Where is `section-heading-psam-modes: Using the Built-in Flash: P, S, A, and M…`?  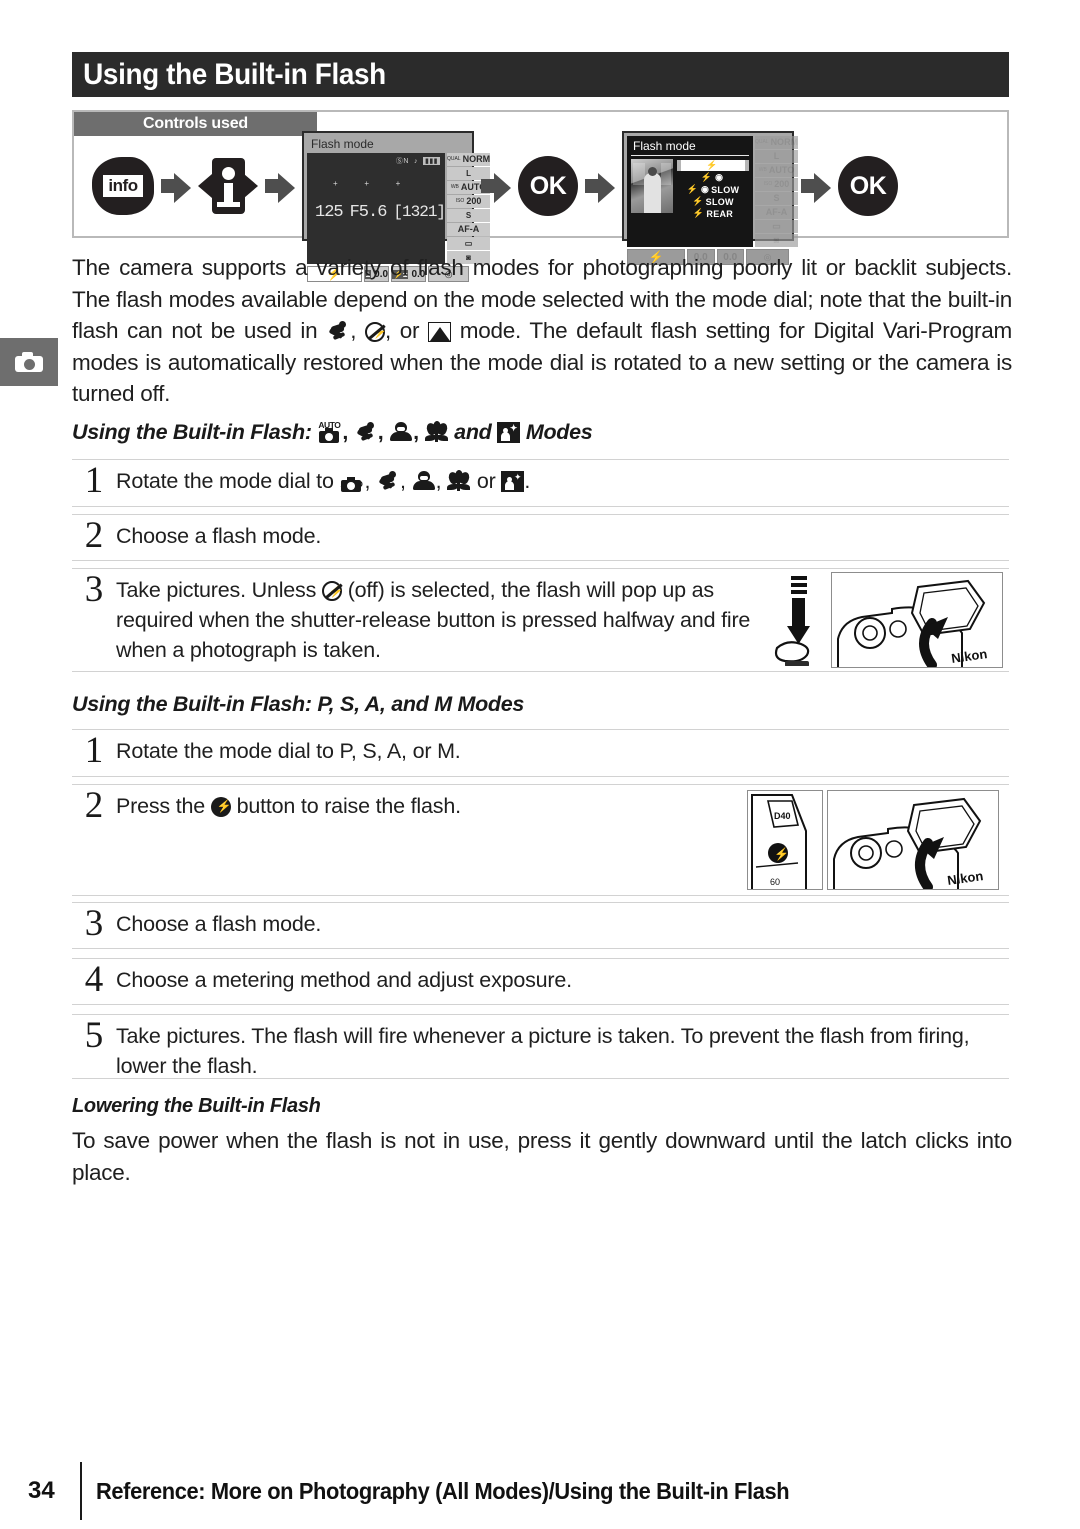
section-heading-psam-modes: Using the Built-in Flash: P, S, A, and M… is located at coordinates (298, 704).